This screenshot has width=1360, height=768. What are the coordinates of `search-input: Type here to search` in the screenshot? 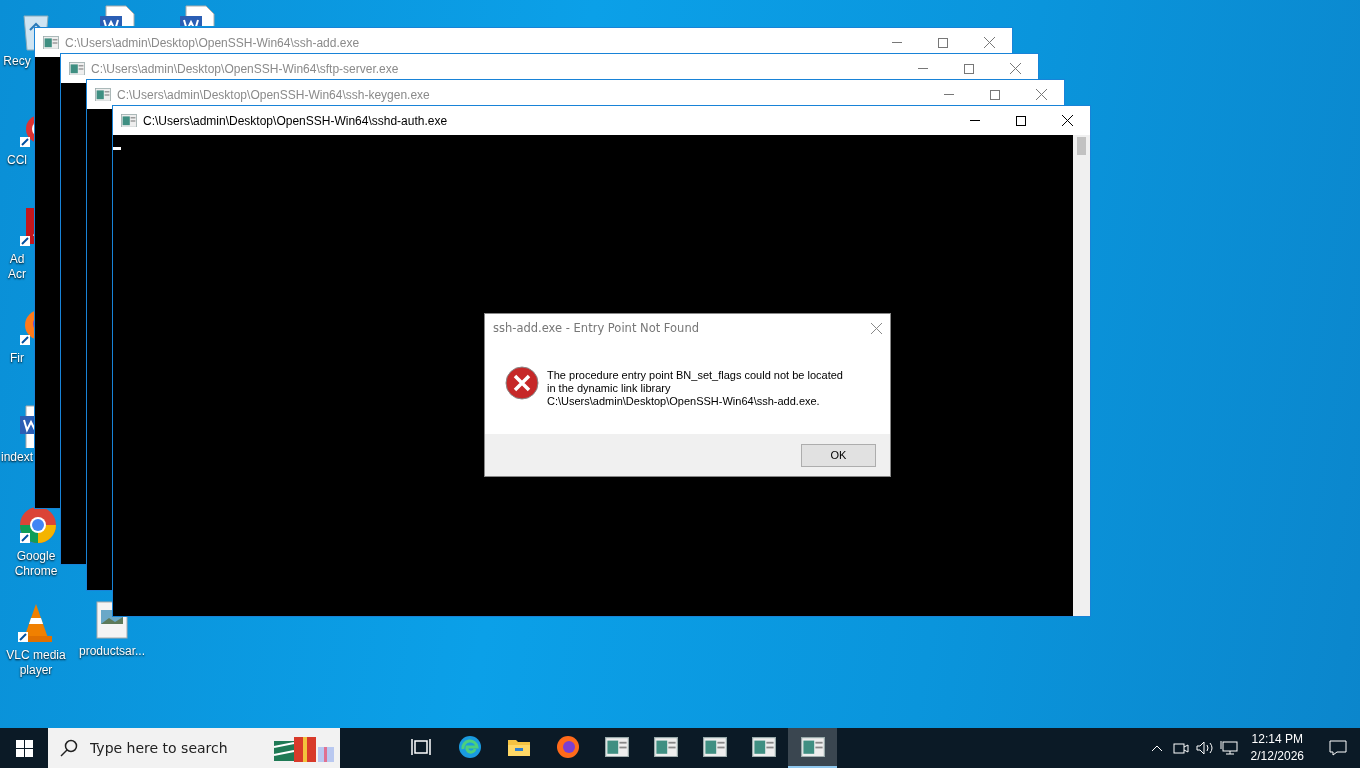 It's located at (175, 748).